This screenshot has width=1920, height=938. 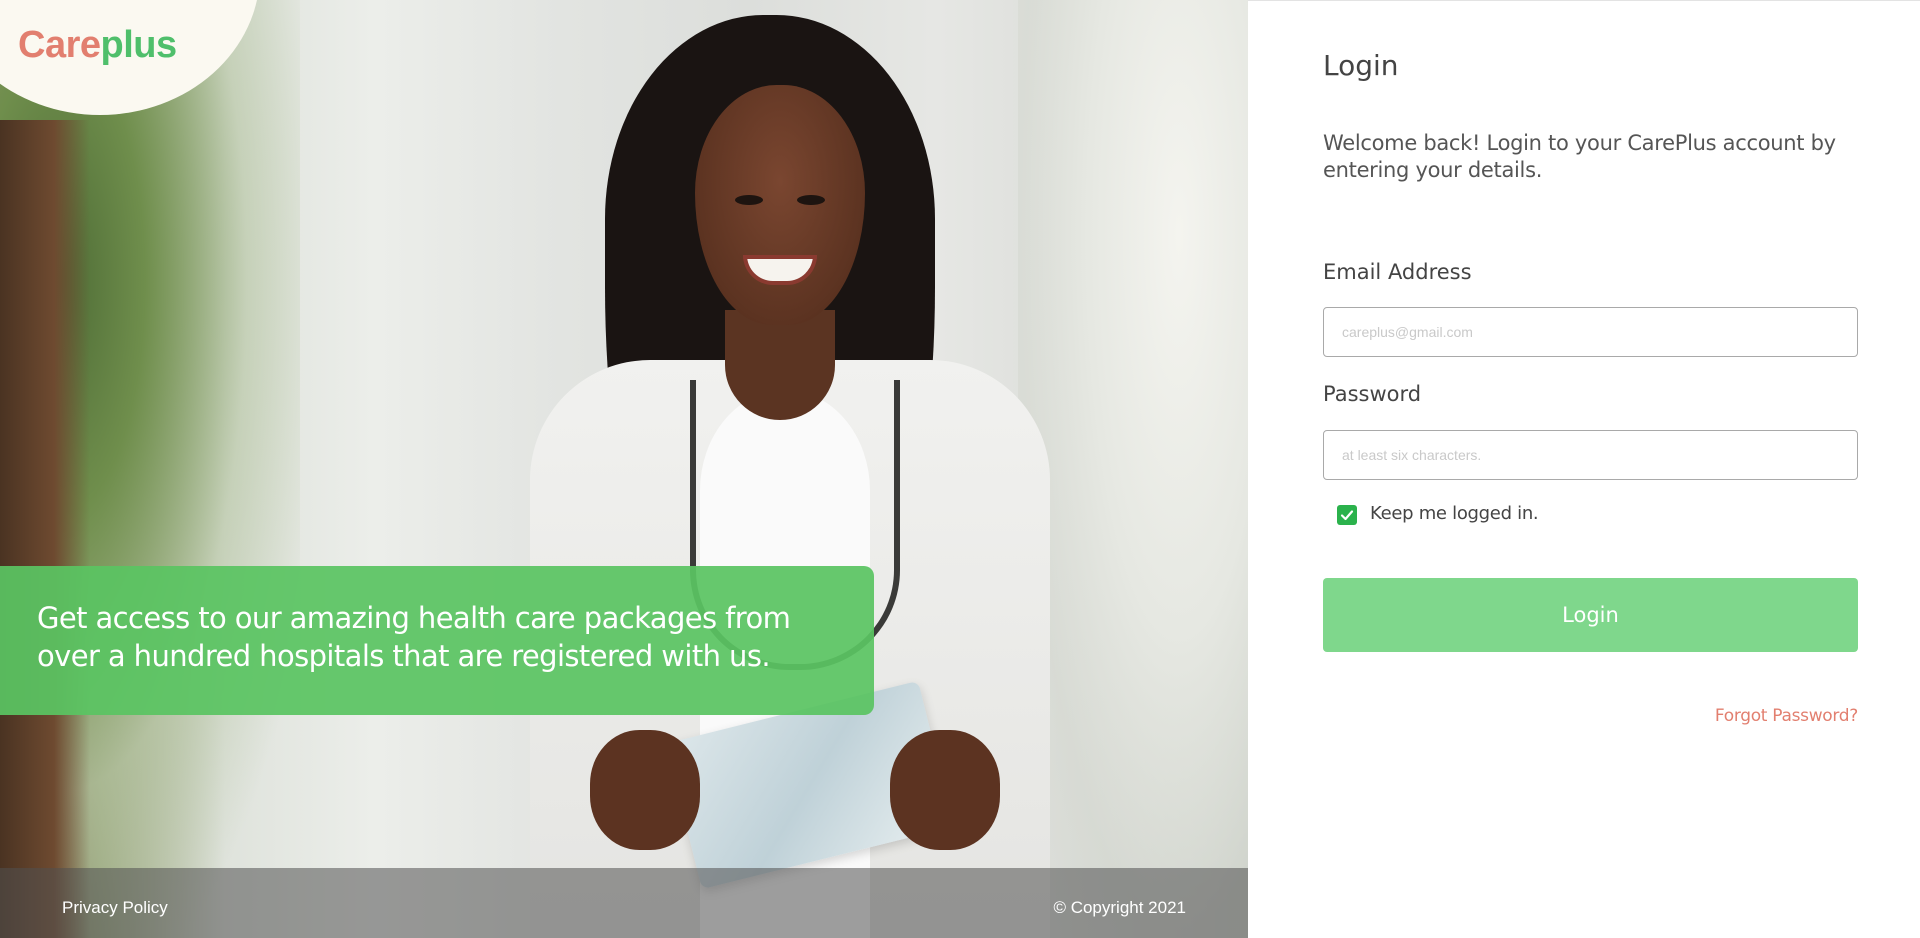 What do you see at coordinates (45, 529) in the screenshot?
I see `hero-background-tree` at bounding box center [45, 529].